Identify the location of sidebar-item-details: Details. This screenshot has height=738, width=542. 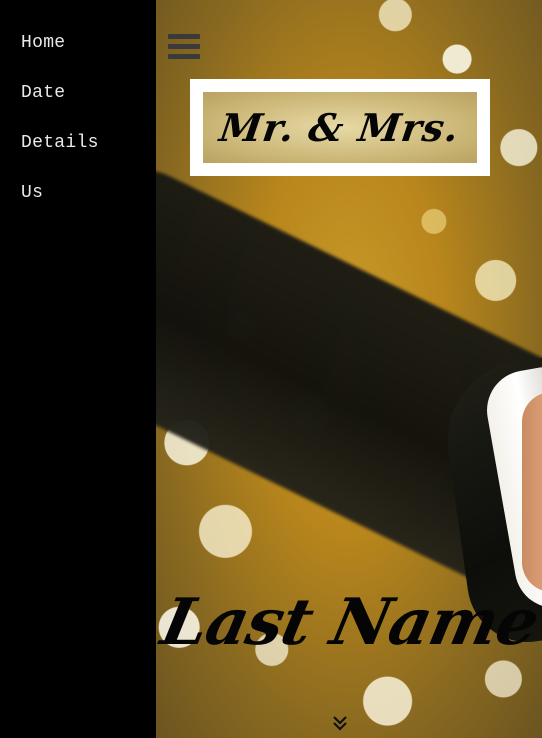
(78, 155).